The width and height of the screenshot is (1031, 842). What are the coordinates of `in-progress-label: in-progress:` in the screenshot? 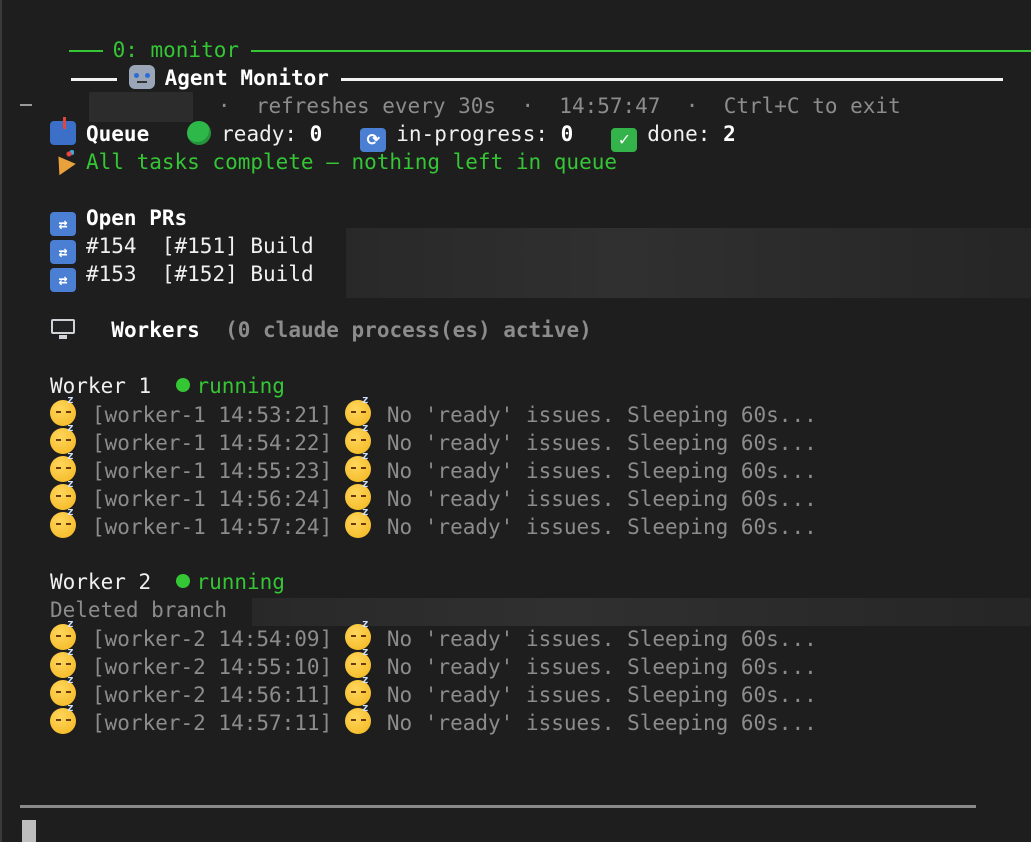 It's located at (472, 134).